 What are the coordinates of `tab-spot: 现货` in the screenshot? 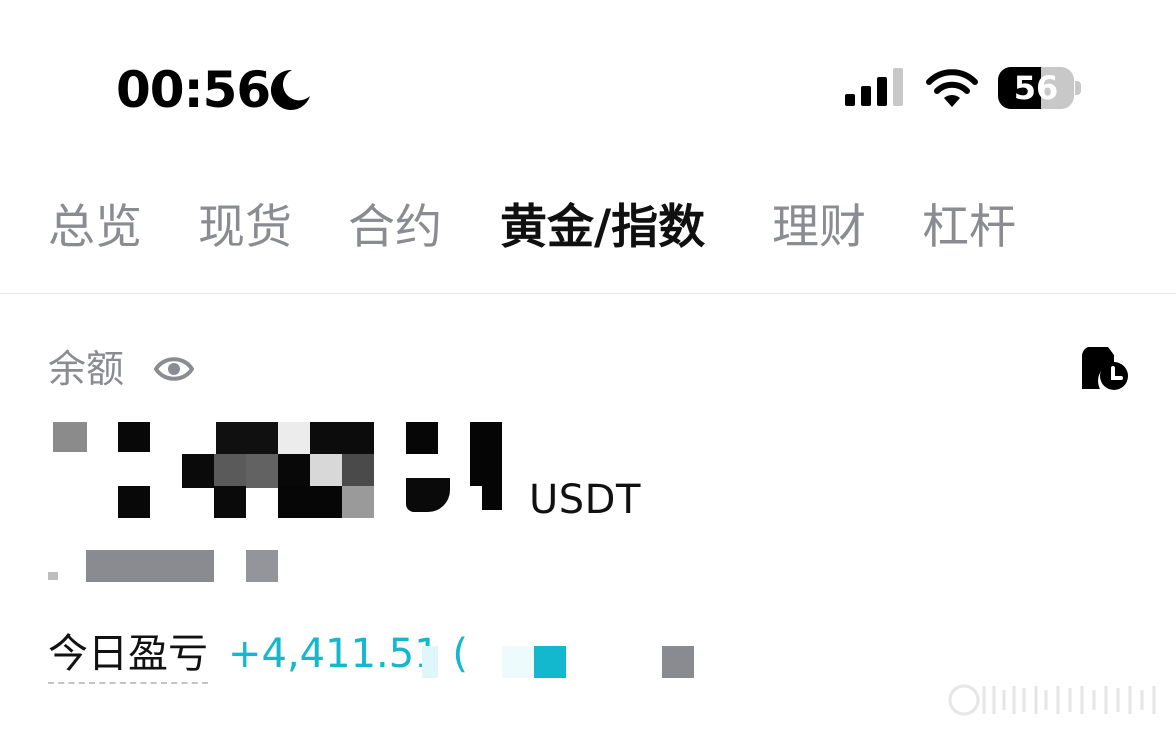 It's located at (245, 228).